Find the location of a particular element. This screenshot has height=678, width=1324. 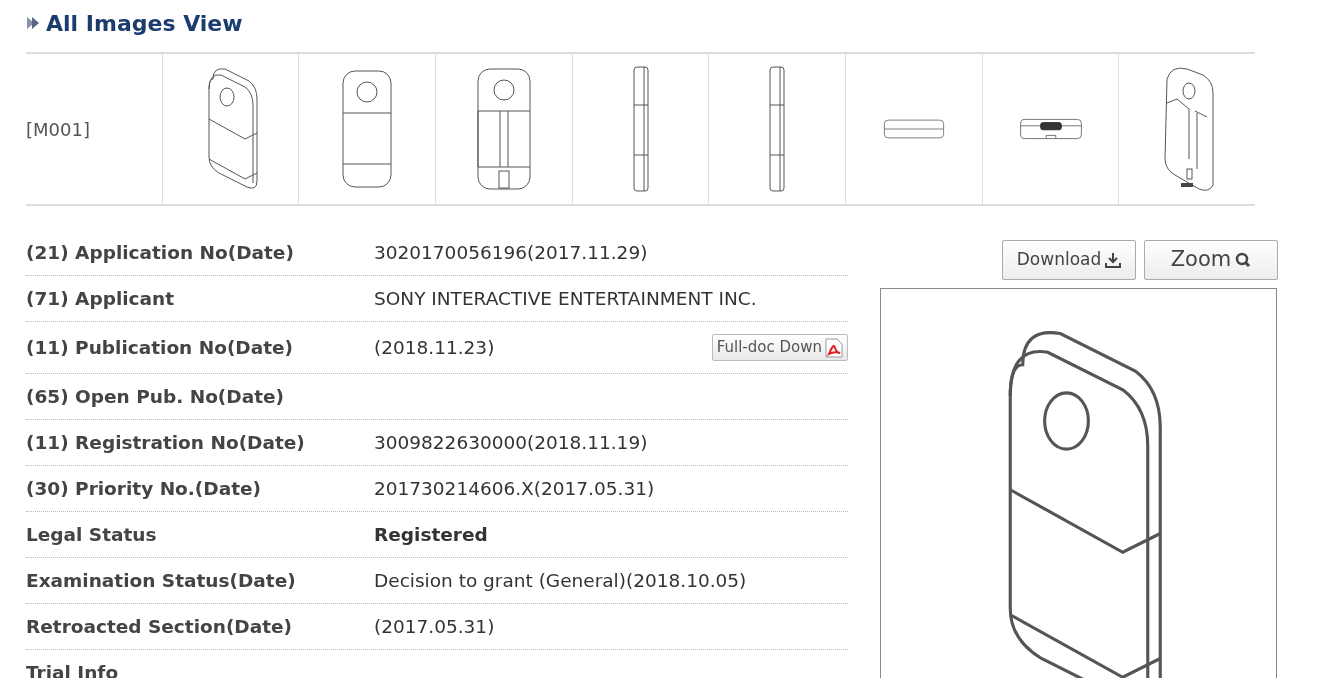

search-icon is located at coordinates (1243, 259).